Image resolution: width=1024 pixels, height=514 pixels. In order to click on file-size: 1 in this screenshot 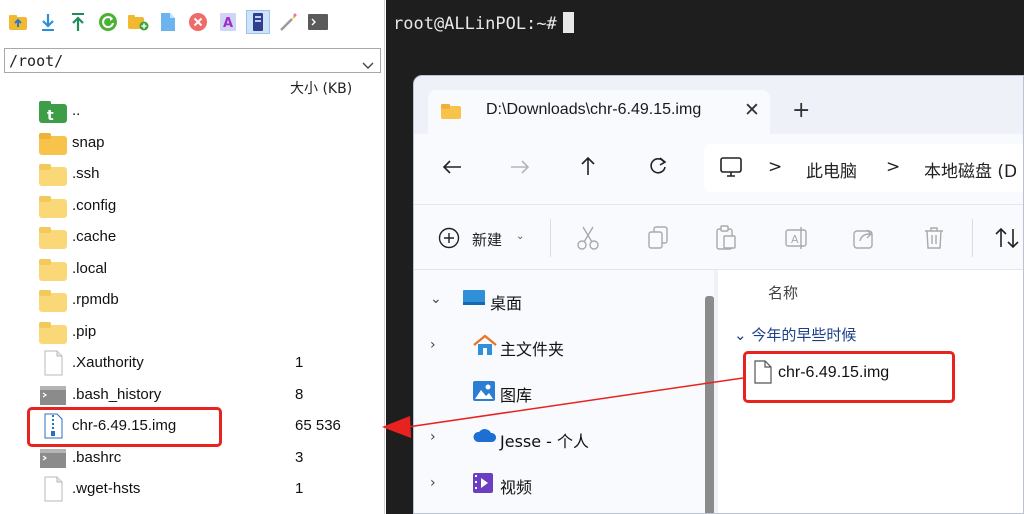, I will do `click(299, 488)`.